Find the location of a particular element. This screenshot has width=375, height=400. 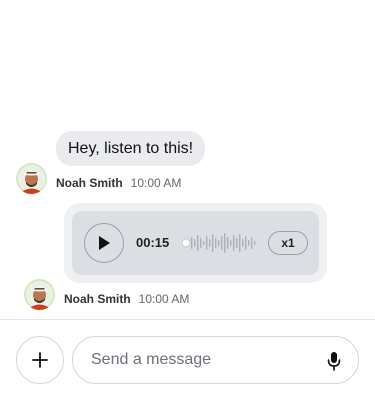

voice-message-bubble: 00:15 x1 is located at coordinates (195, 243).